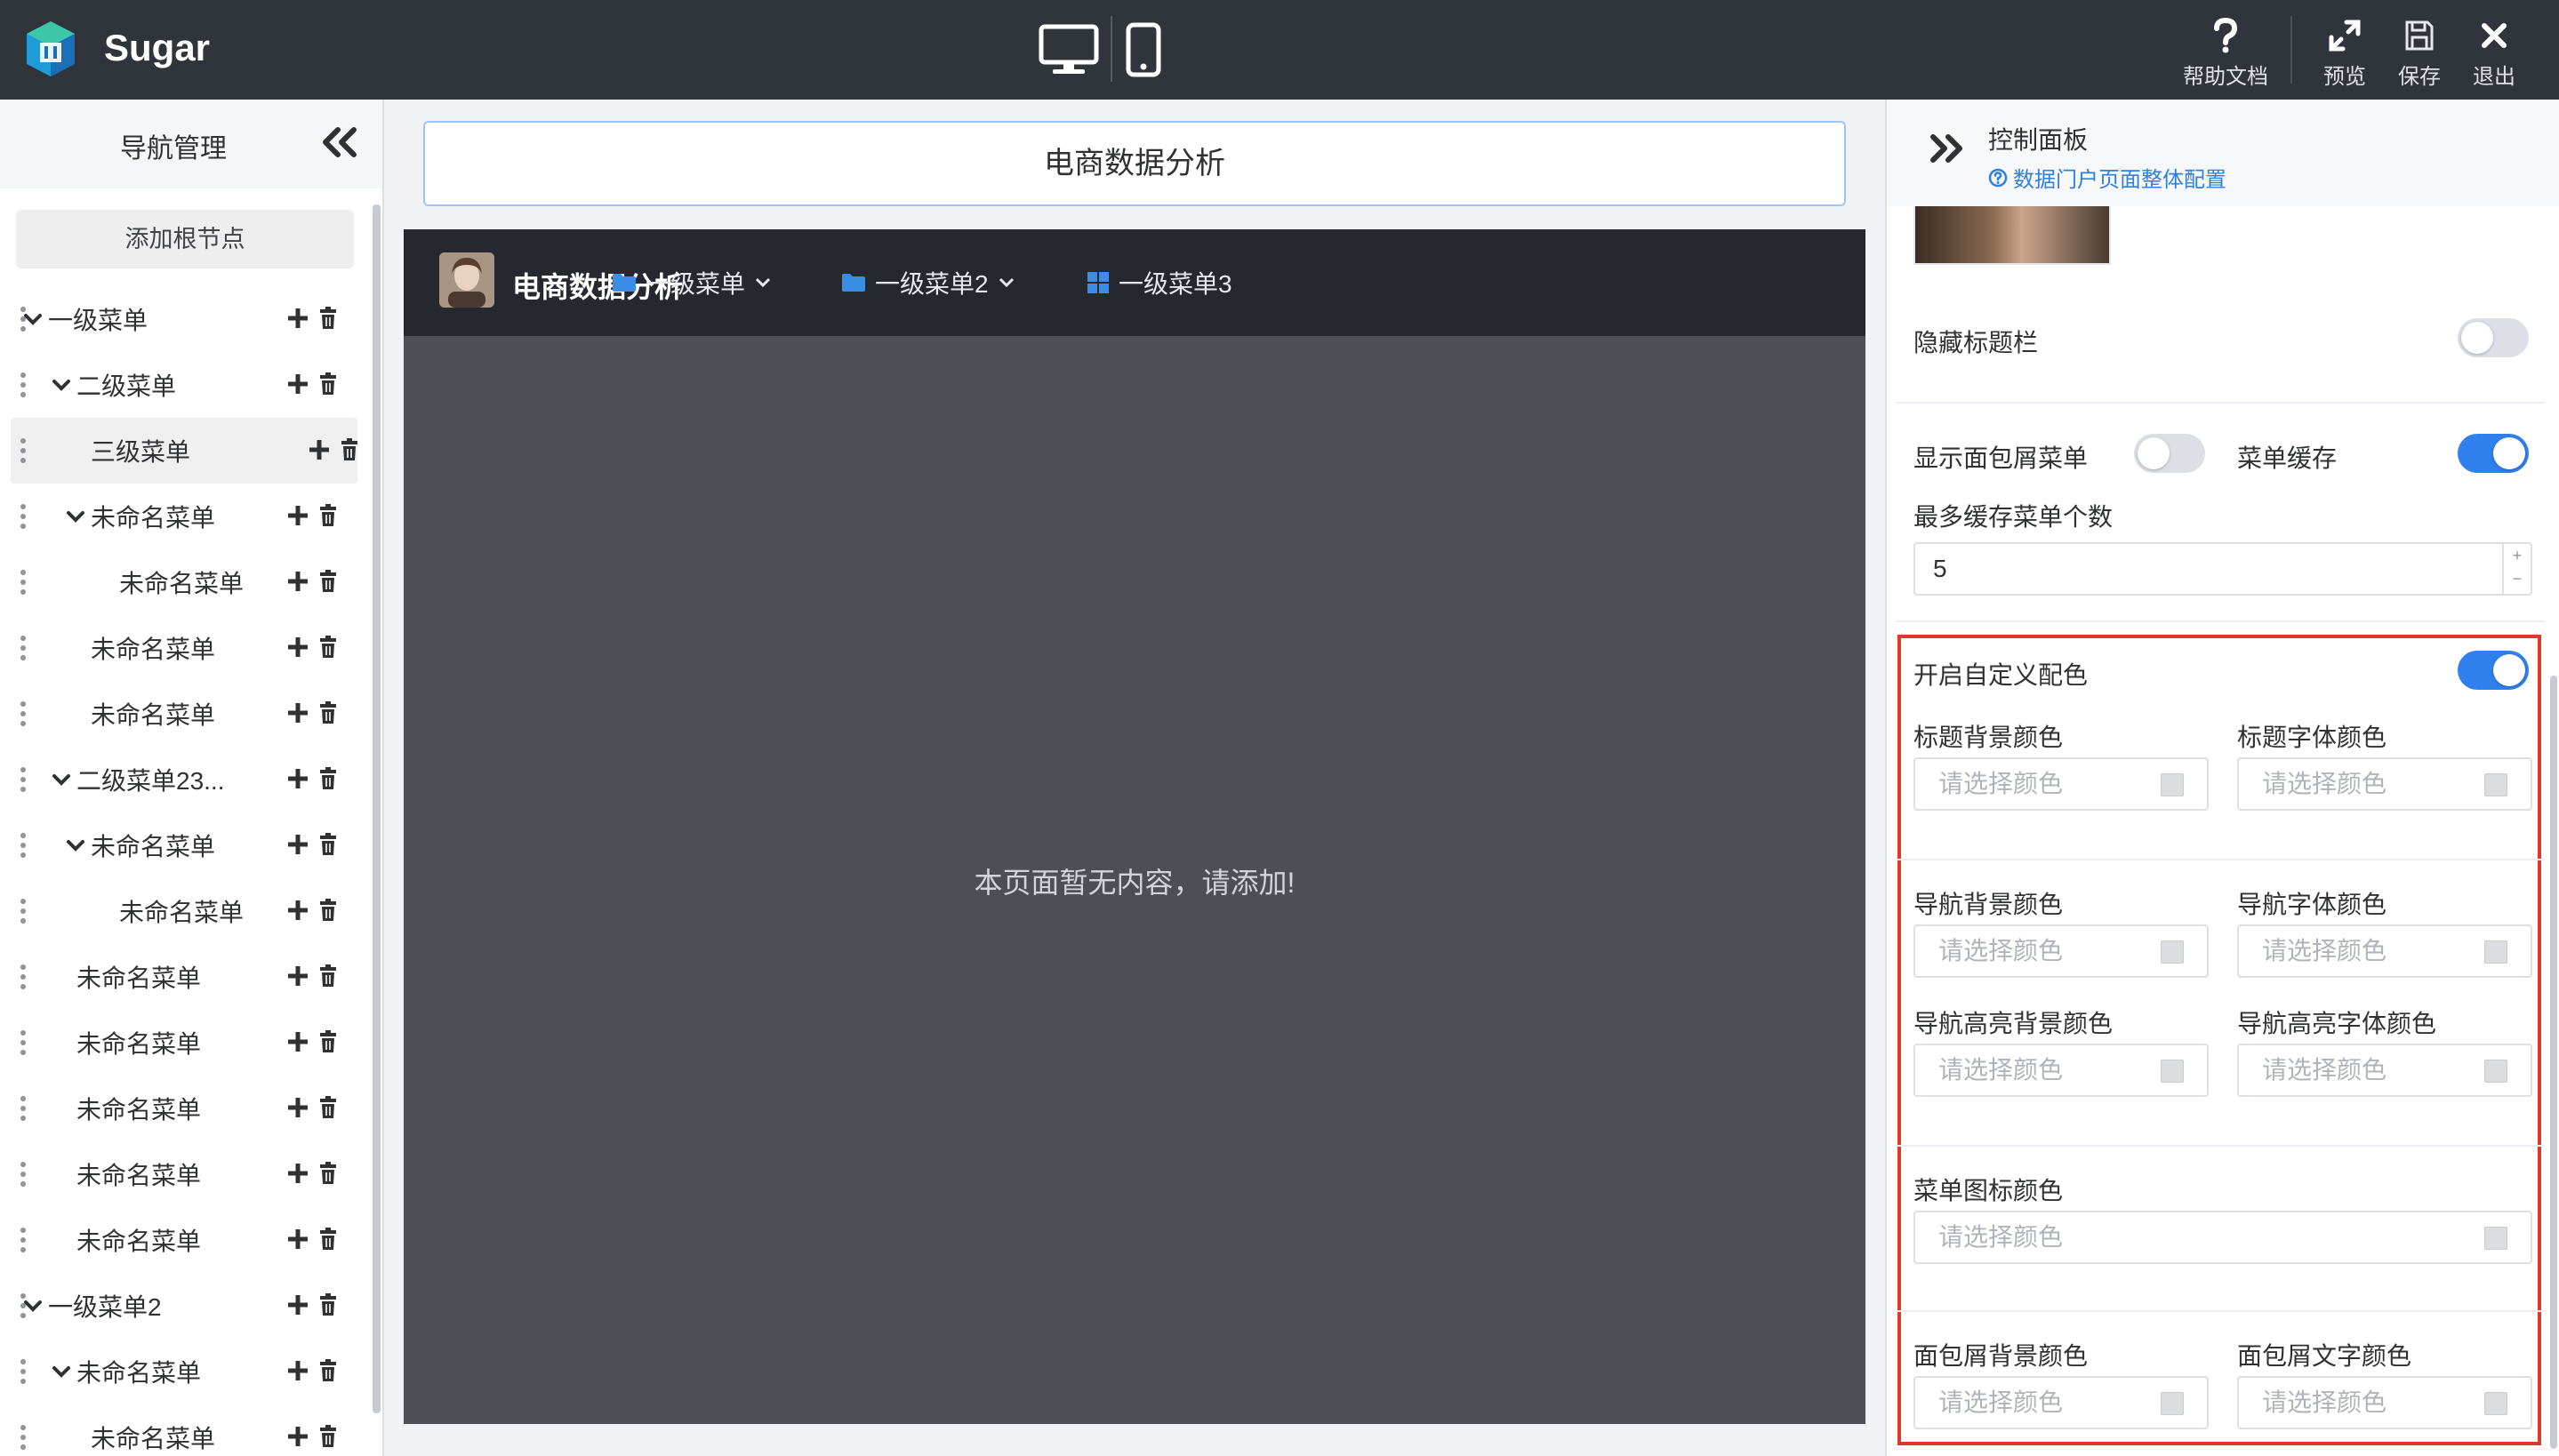  Describe the element at coordinates (1134, 163) in the screenshot. I see `page-title-input: 电商数据分析` at that location.